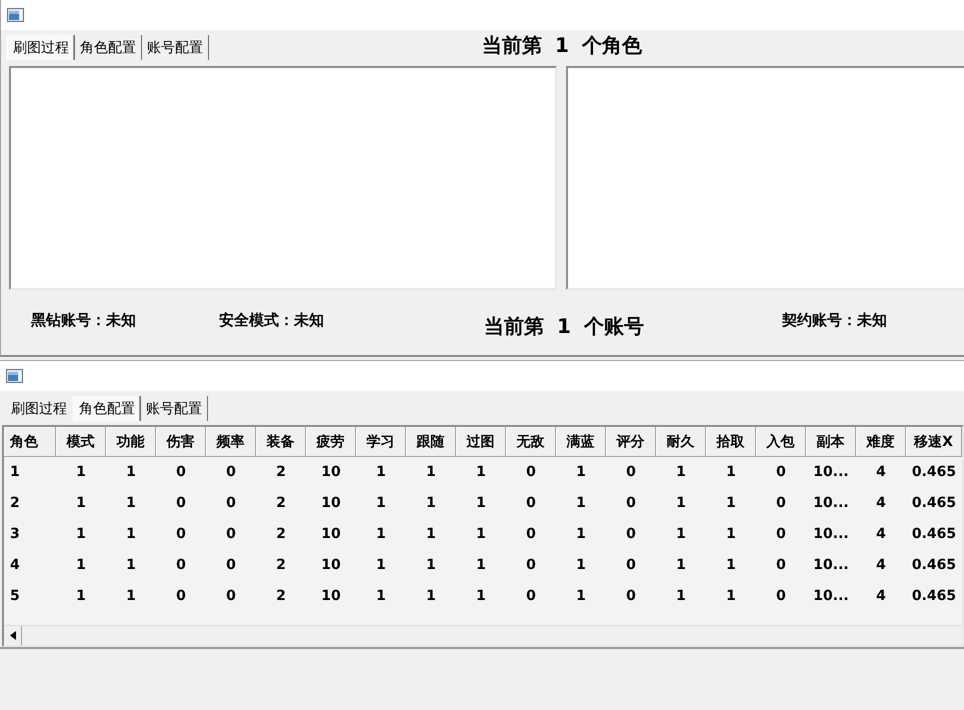 Image resolution: width=964 pixels, height=710 pixels. What do you see at coordinates (81, 442) in the screenshot?
I see `column-header: 模式` at bounding box center [81, 442].